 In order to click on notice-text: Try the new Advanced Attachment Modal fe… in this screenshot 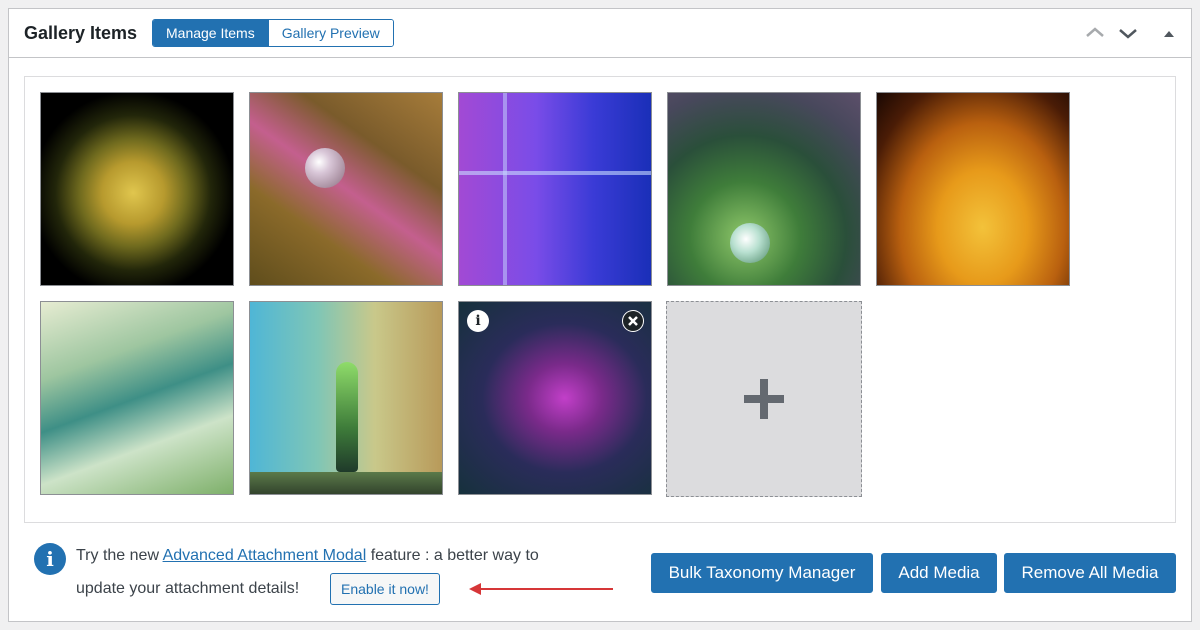, I will do `click(307, 556)`.